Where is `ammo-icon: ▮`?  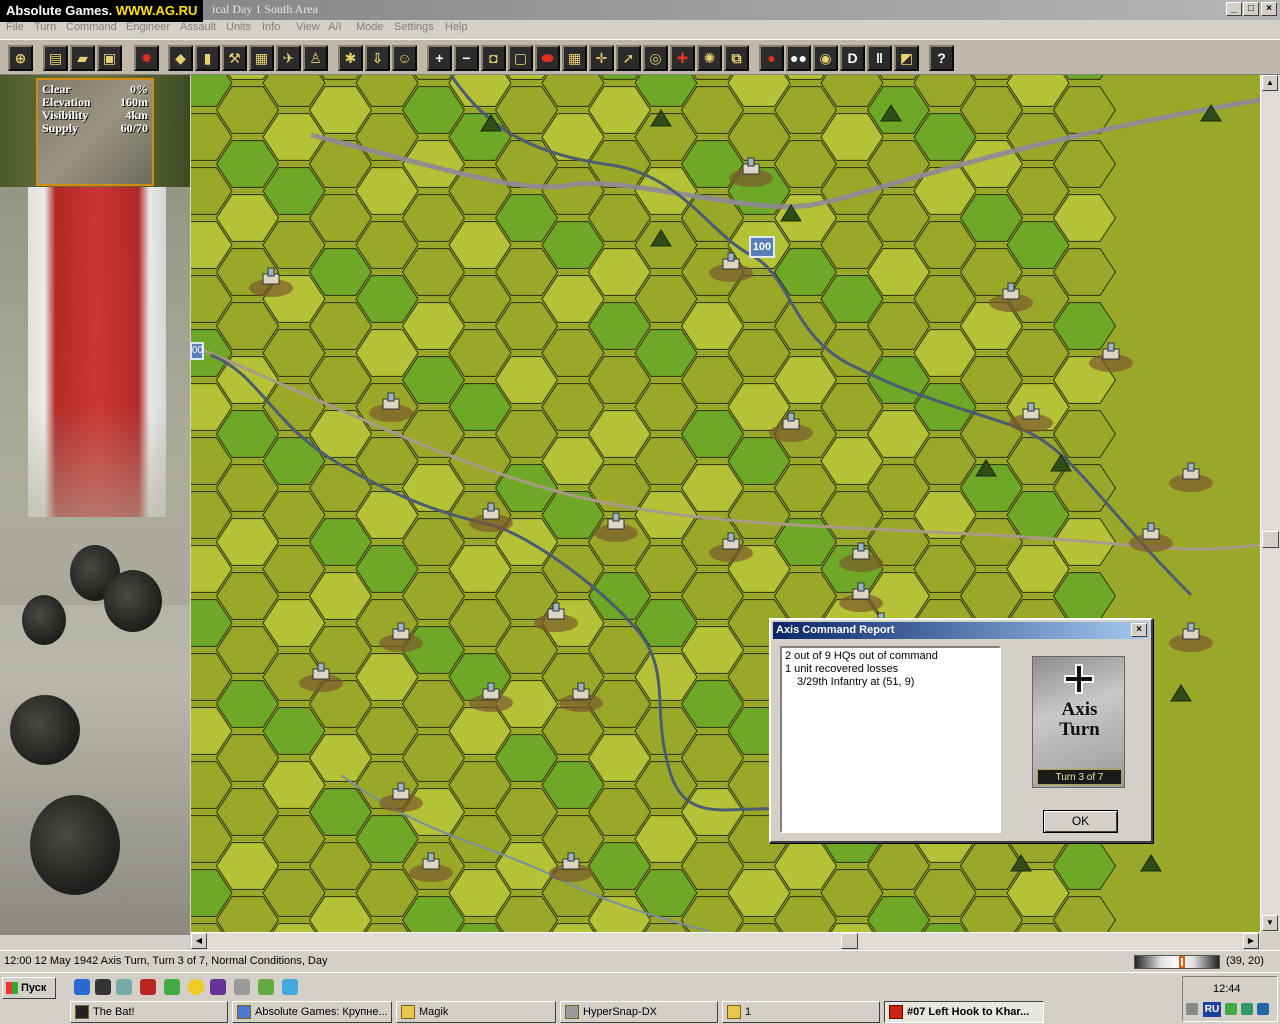 ammo-icon: ▮ is located at coordinates (207, 58).